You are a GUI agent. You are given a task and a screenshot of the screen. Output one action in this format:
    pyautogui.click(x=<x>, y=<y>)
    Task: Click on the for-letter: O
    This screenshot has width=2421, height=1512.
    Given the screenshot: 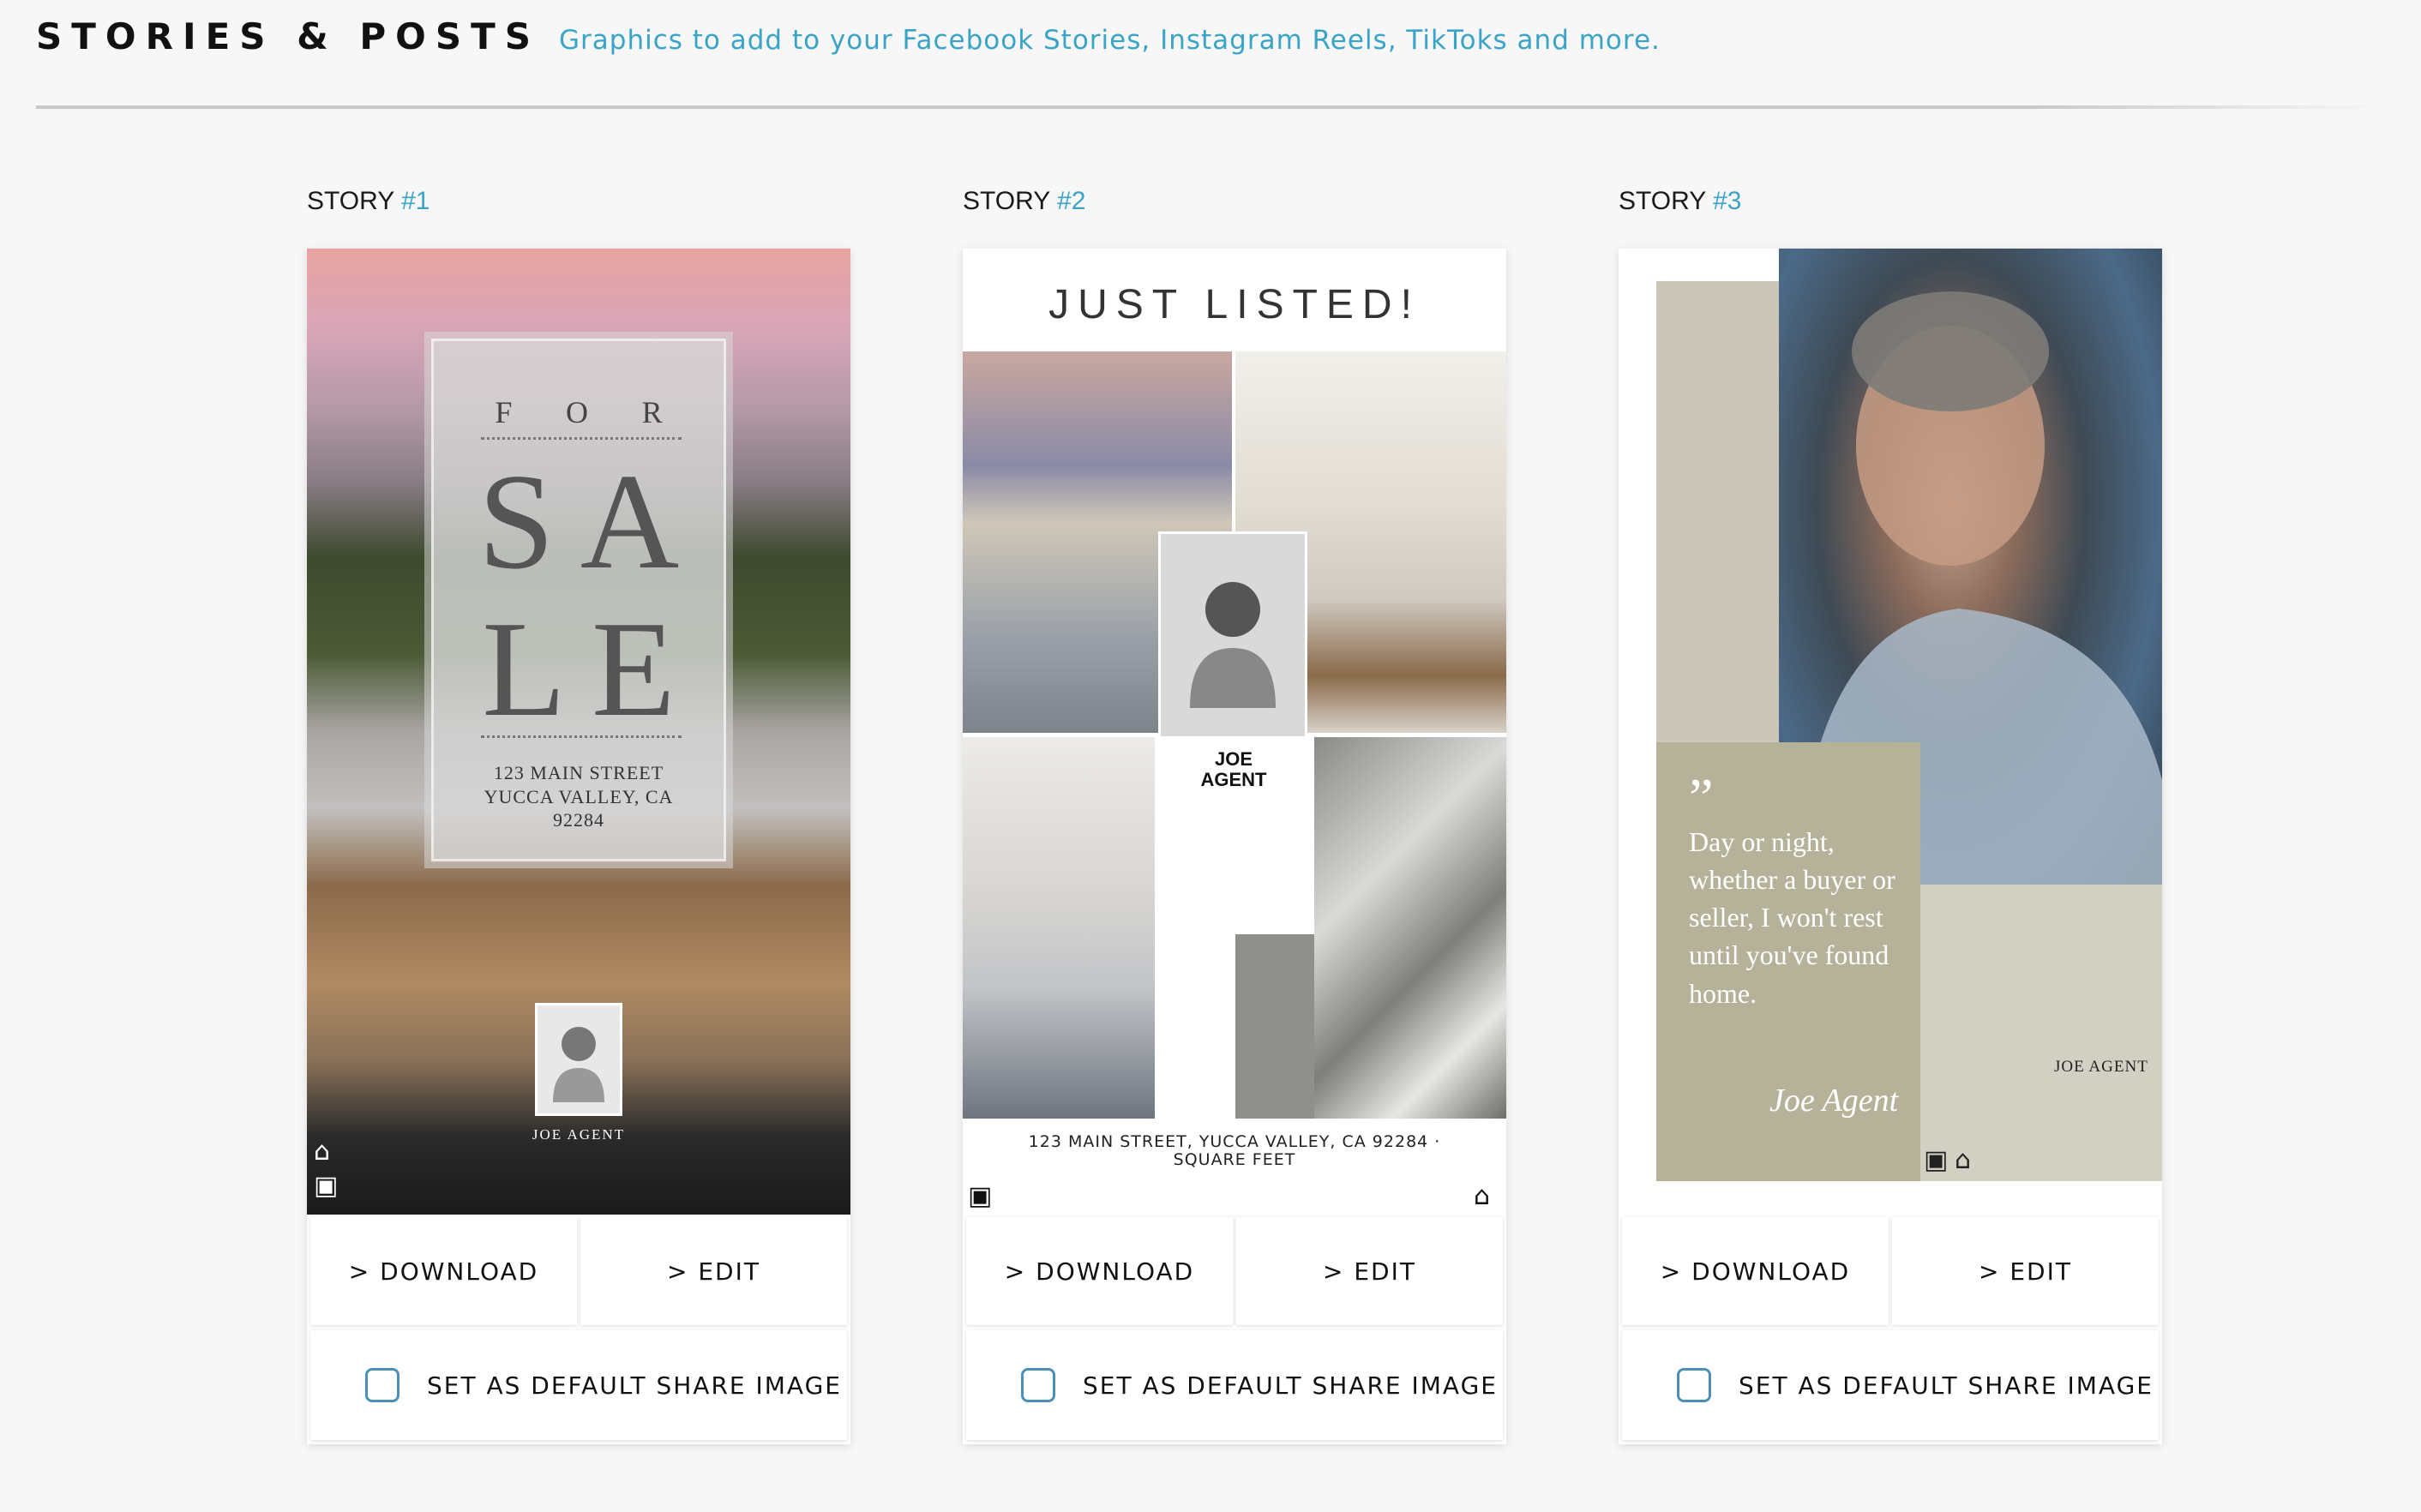 What is the action you would take?
    pyautogui.click(x=576, y=412)
    